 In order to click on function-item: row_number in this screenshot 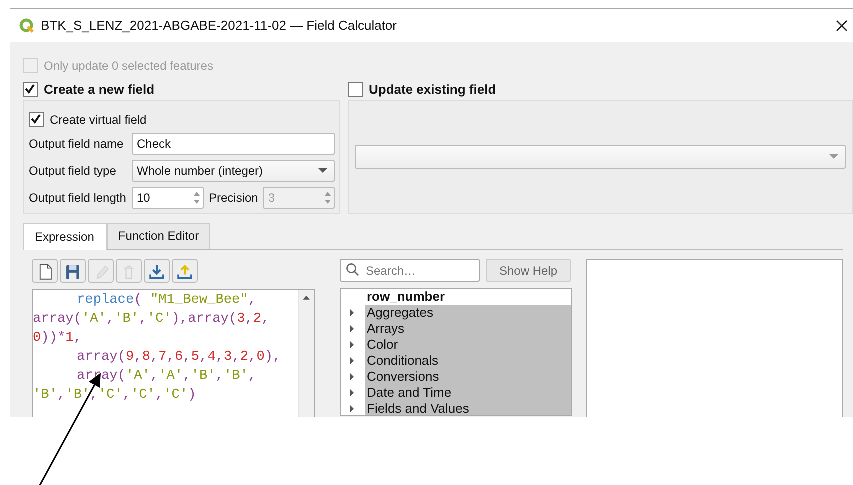, I will do `click(468, 297)`.